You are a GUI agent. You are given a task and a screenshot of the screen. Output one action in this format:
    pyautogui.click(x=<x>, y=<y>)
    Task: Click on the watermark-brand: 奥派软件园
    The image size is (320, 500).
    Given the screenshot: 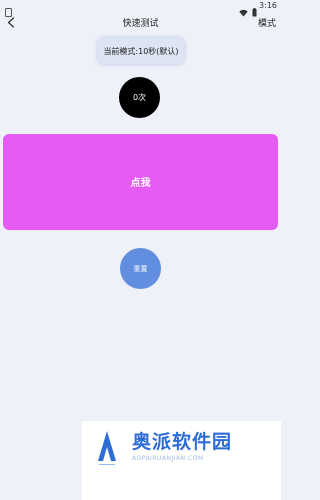 What is the action you would take?
    pyautogui.click(x=182, y=442)
    